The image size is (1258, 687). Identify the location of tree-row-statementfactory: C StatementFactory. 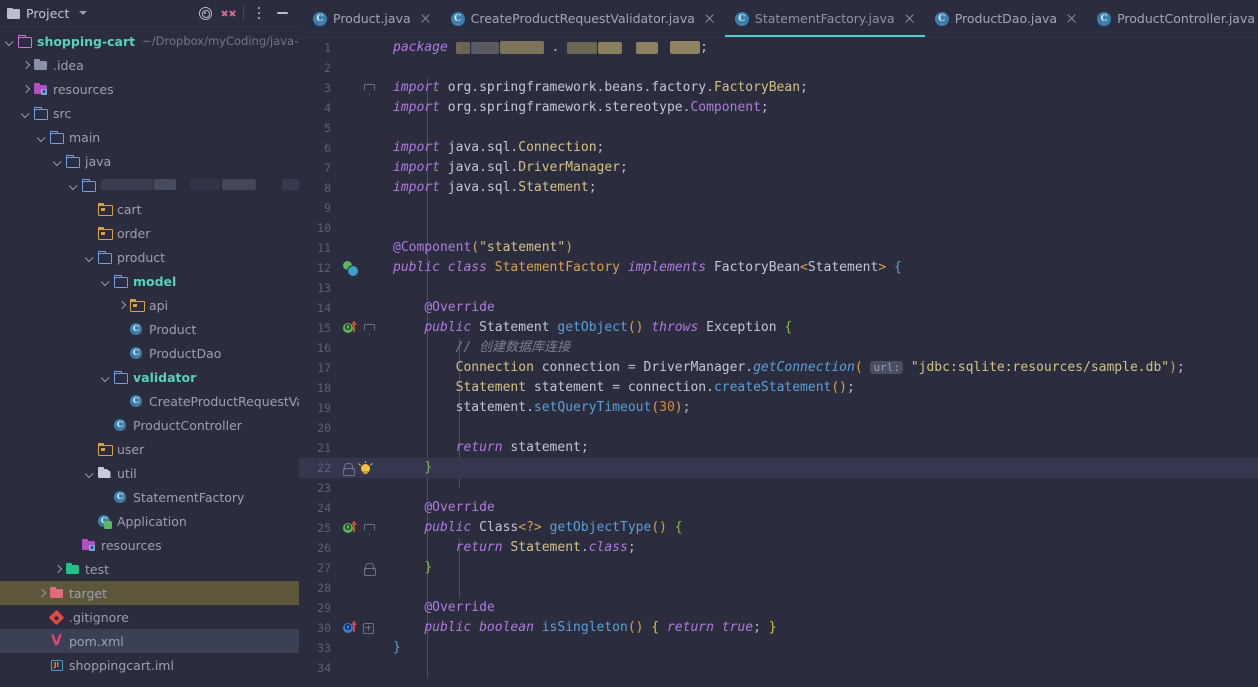
(149, 497).